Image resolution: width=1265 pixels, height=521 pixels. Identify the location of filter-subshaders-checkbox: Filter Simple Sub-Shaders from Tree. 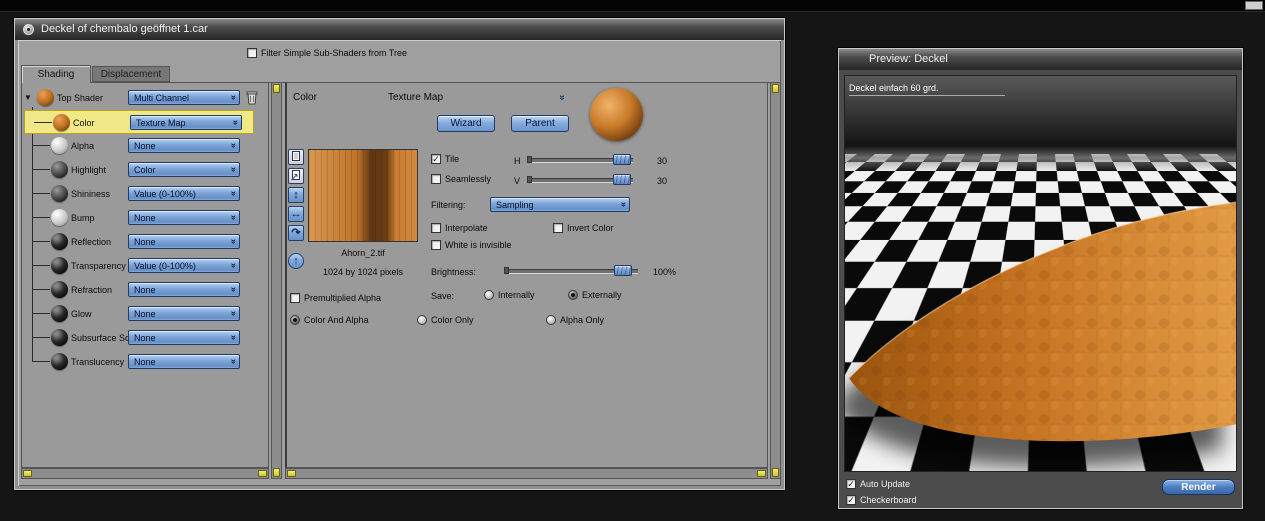
(327, 53).